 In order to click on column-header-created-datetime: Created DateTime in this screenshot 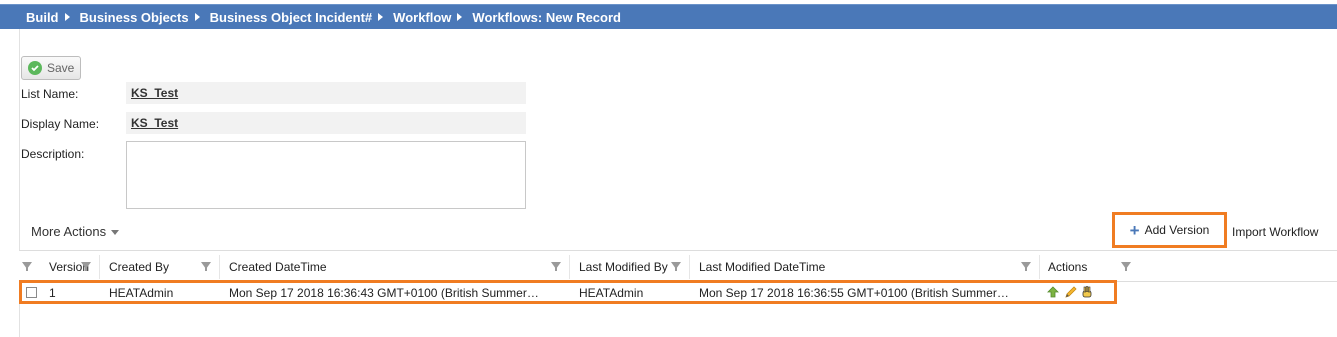, I will do `click(278, 267)`.